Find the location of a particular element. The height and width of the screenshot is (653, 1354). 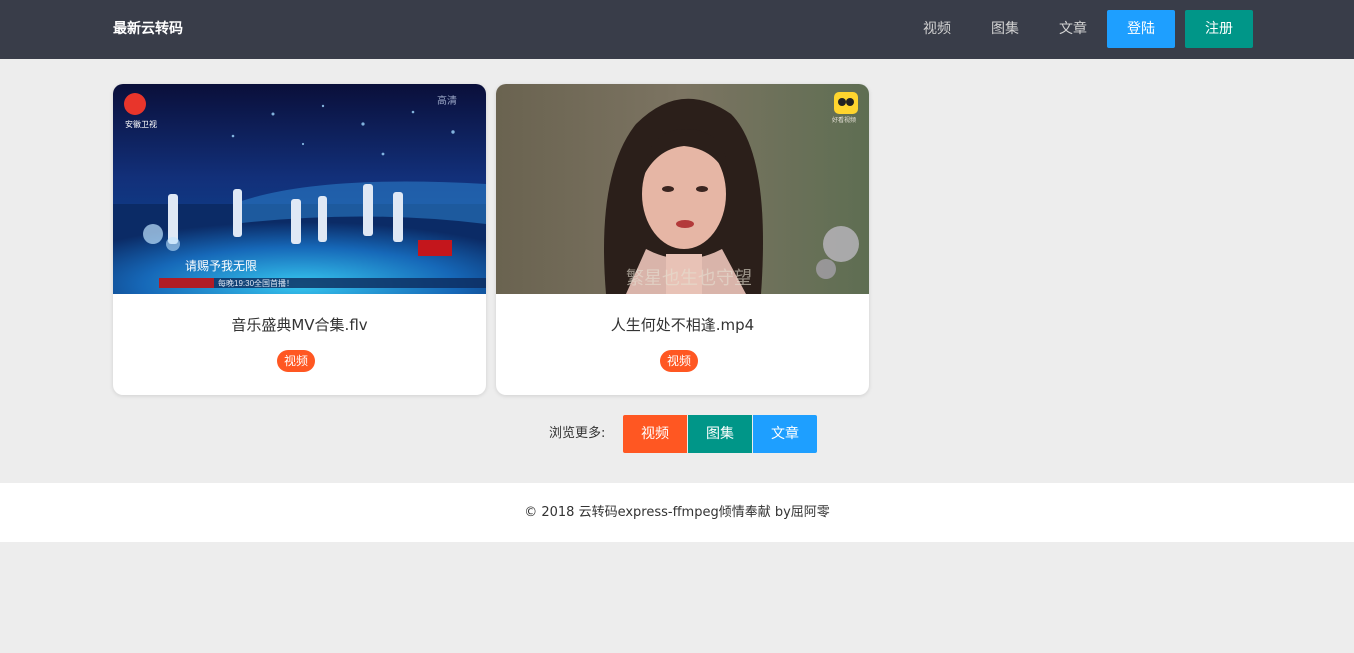

portrait-drama-image: 好看视频 繁星也生也守望 is located at coordinates (682, 189).